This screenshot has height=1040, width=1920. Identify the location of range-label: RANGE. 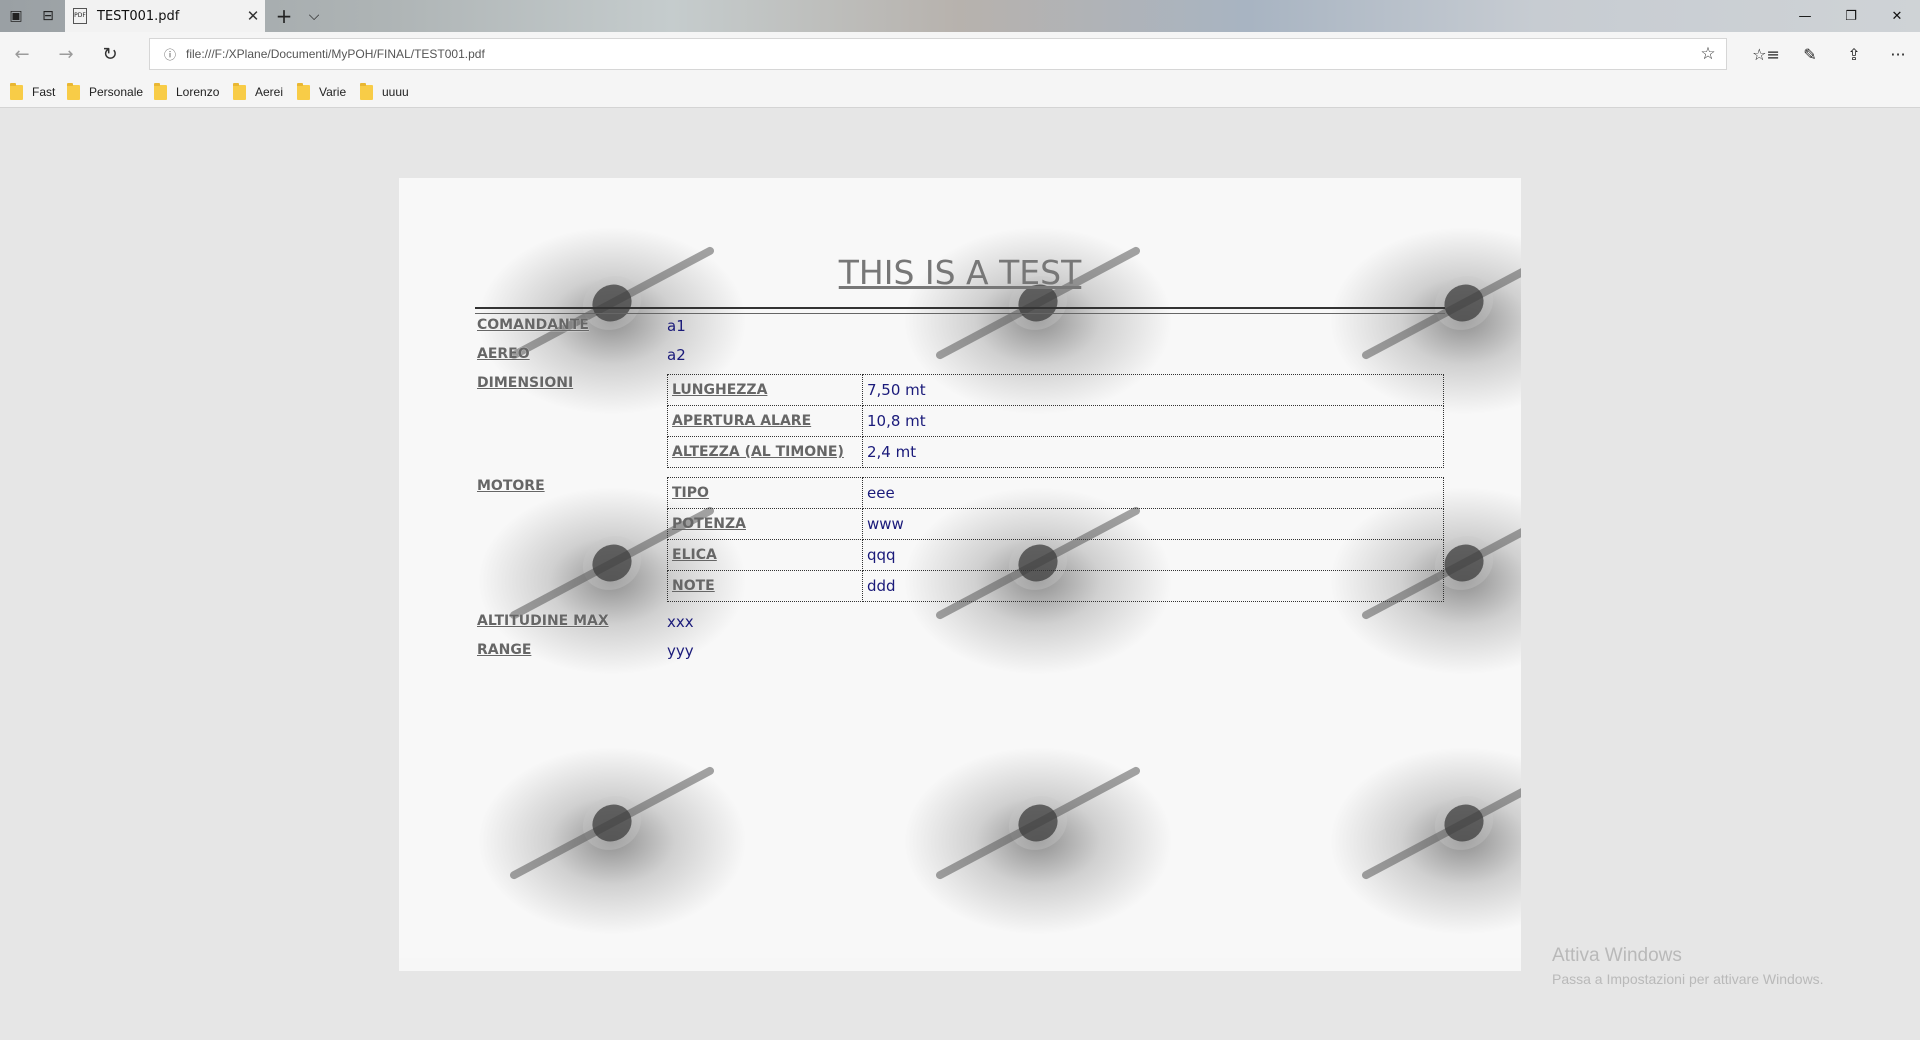
(504, 650).